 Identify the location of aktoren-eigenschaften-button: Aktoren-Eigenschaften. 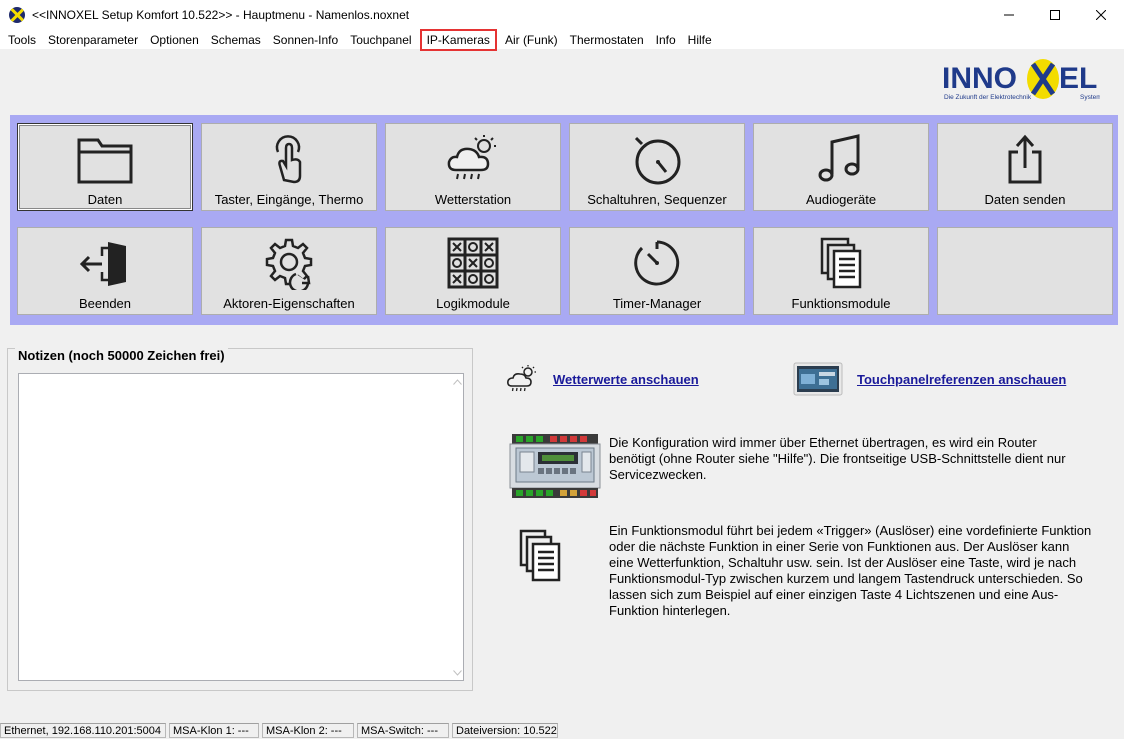
(289, 271).